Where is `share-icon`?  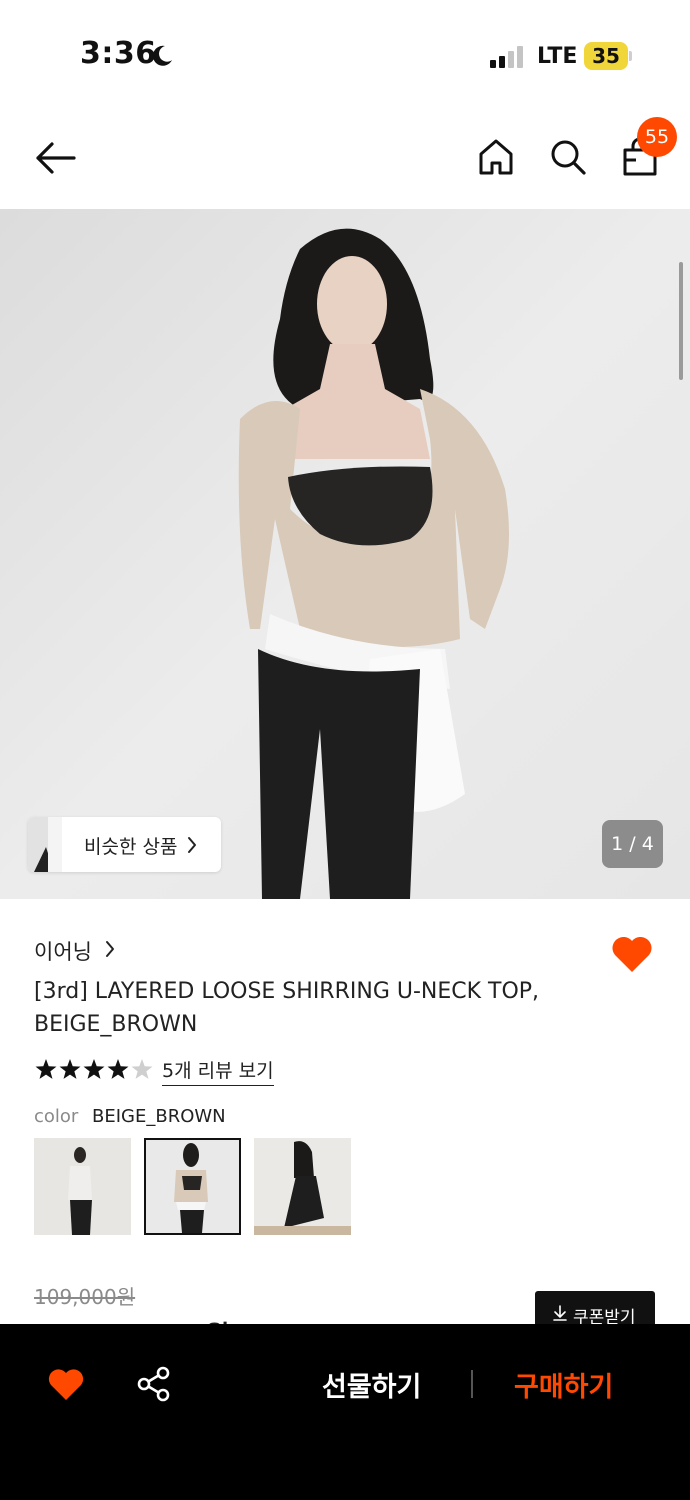
share-icon is located at coordinates (154, 1384).